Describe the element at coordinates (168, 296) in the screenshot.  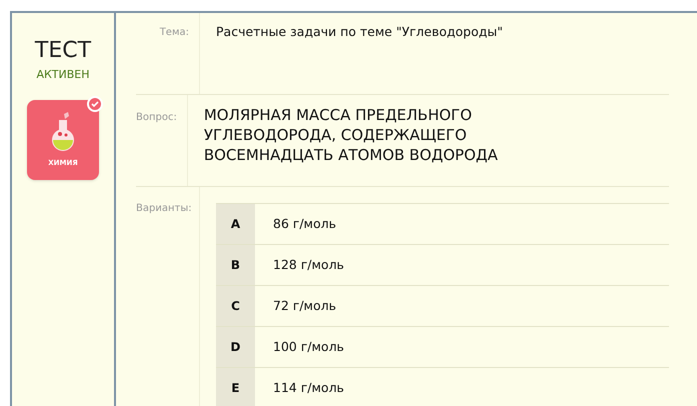
I see `variants-label: Варианты:` at that location.